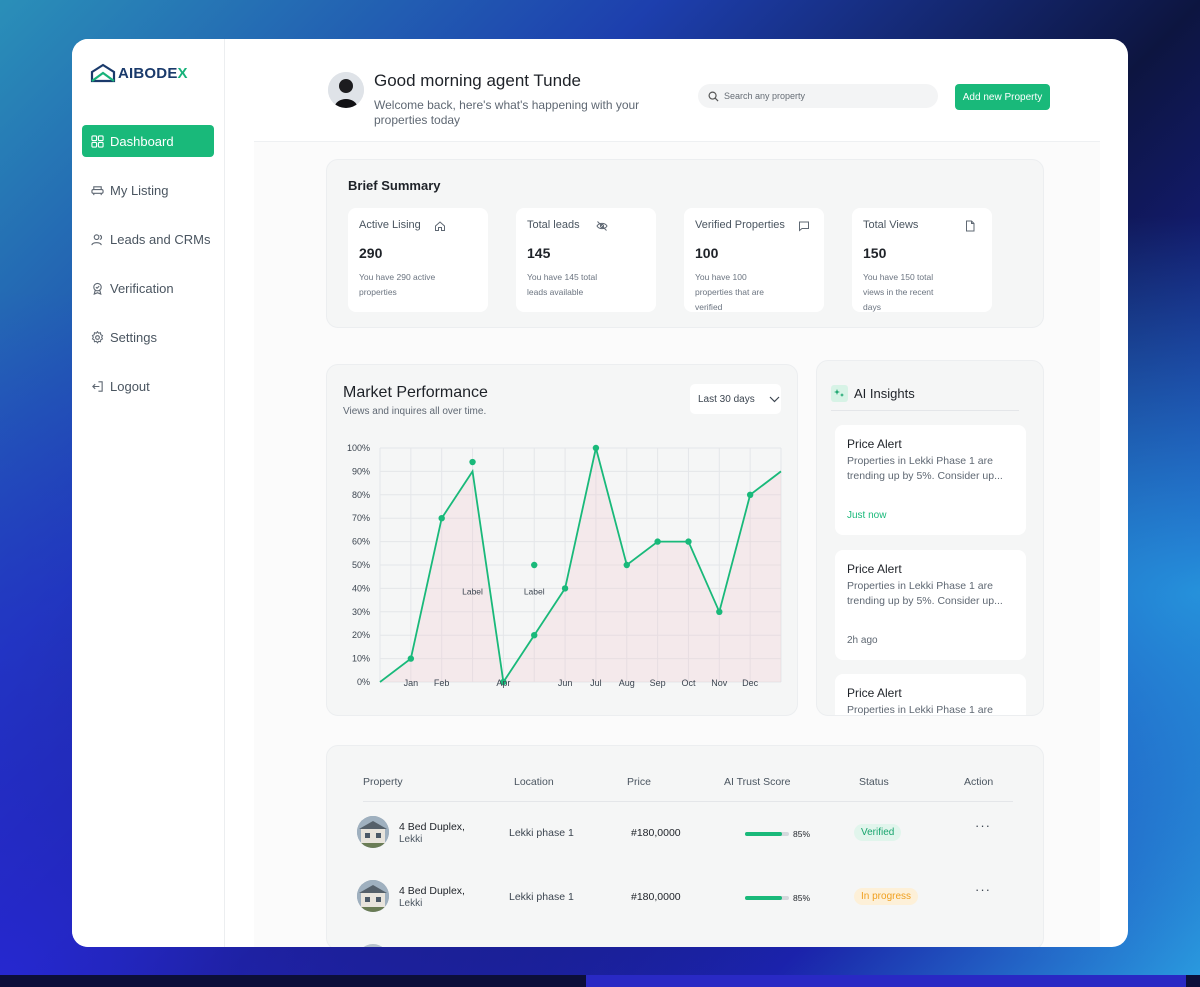  What do you see at coordinates (553, 225) in the screenshot?
I see `stat-label: Total leads` at bounding box center [553, 225].